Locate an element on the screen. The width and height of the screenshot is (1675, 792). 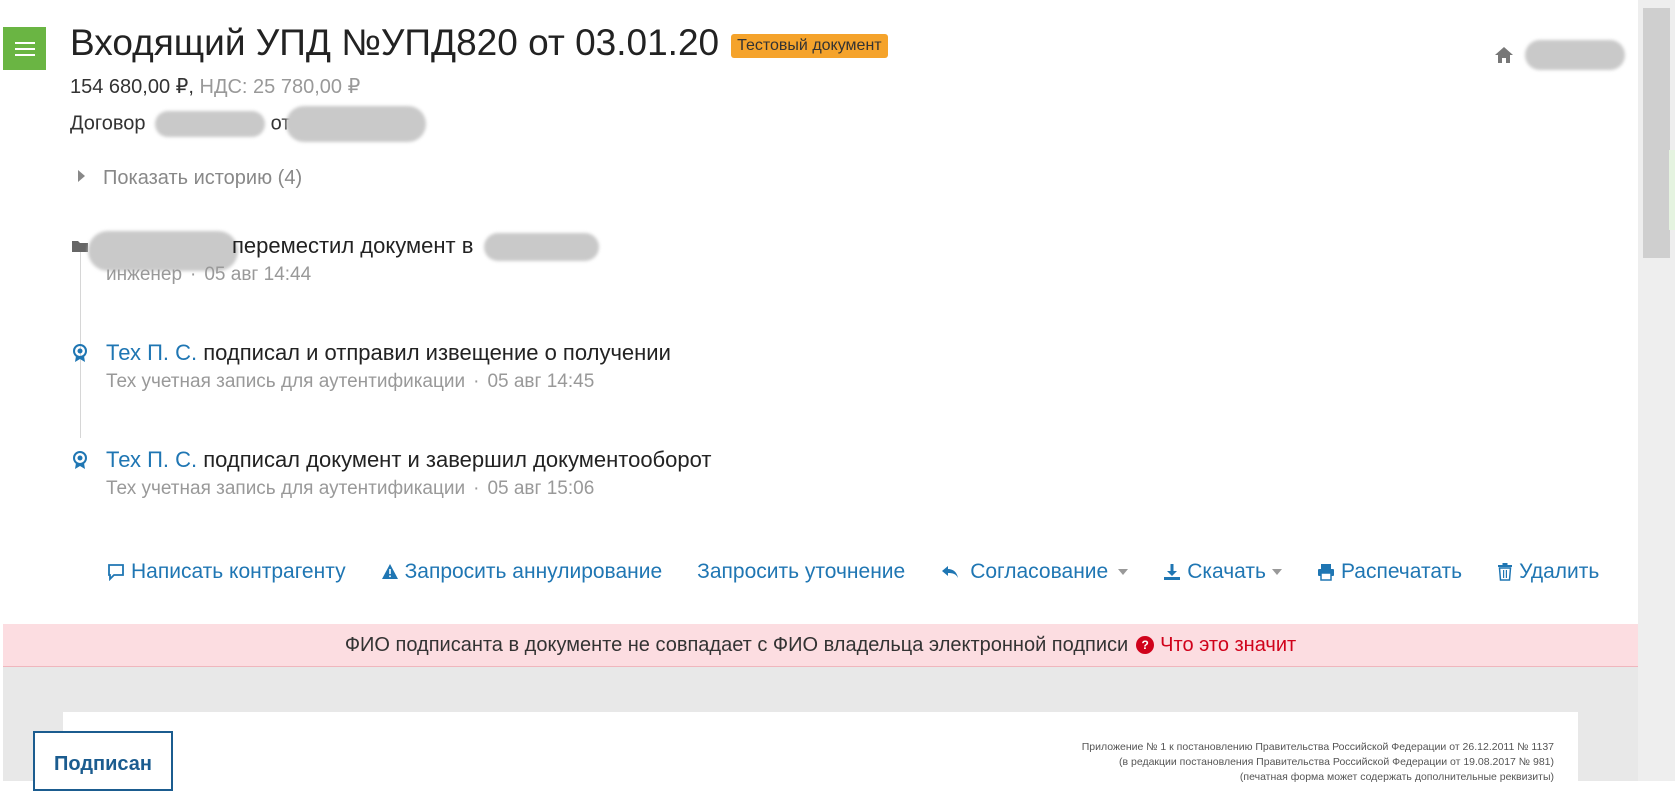
trash-icon is located at coordinates (1505, 572).